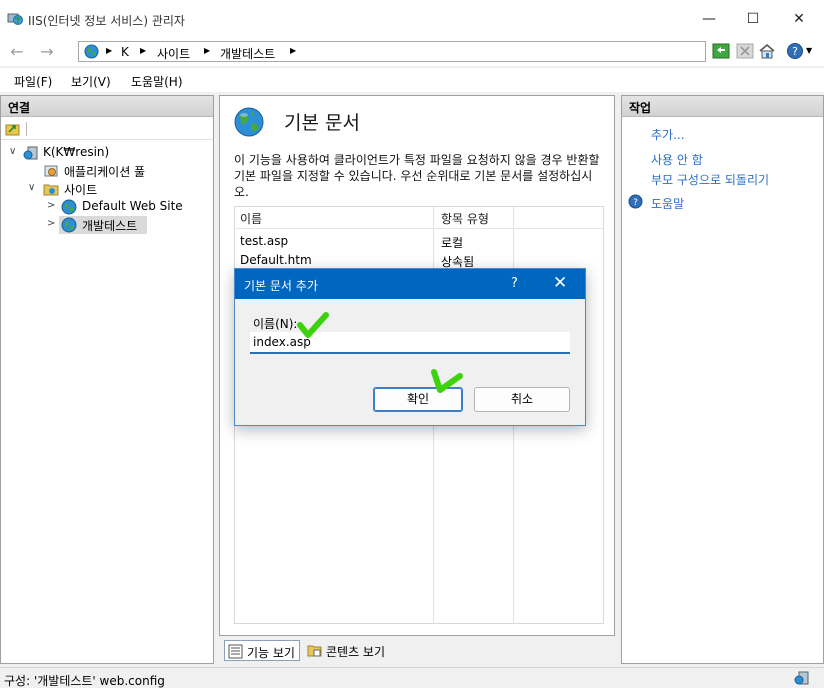 The height and width of the screenshot is (688, 824). I want to click on add-default-document-dialog: 기본 문서 추가 ? ✕ 이름(N): 확인 취소, so click(410, 347).